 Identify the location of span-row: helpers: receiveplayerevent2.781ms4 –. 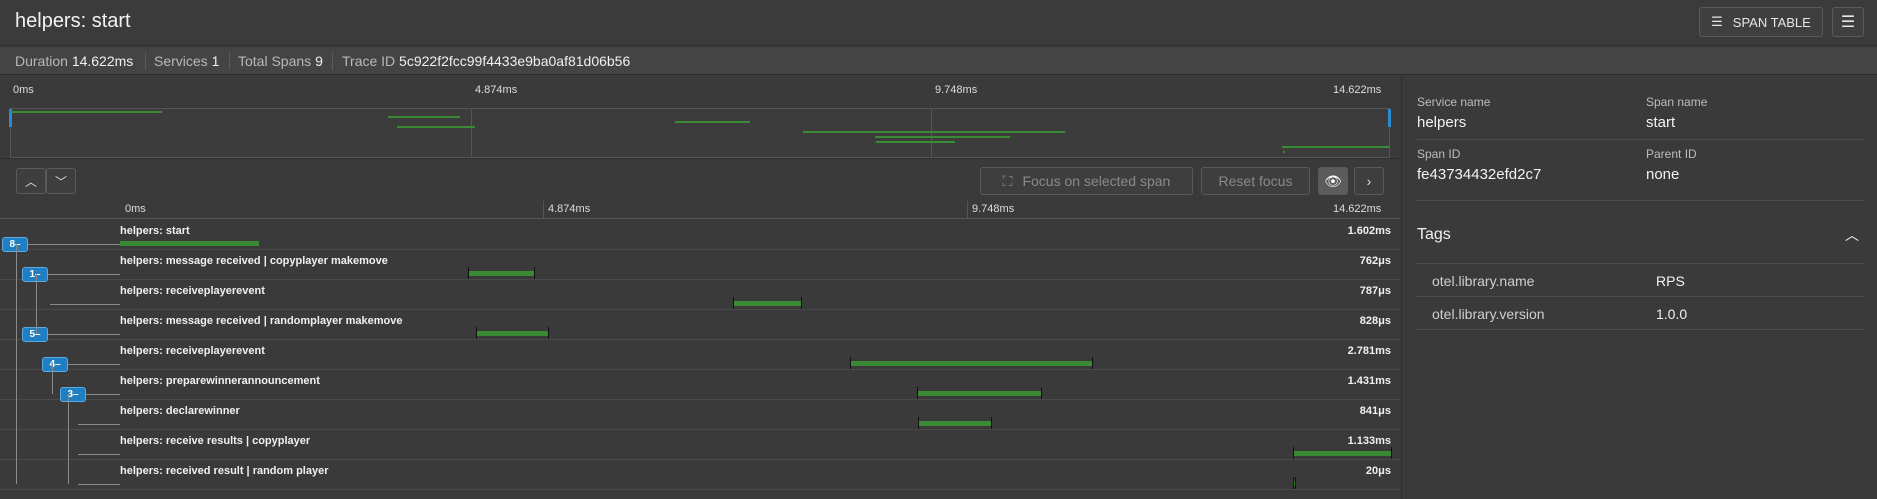
(700, 356).